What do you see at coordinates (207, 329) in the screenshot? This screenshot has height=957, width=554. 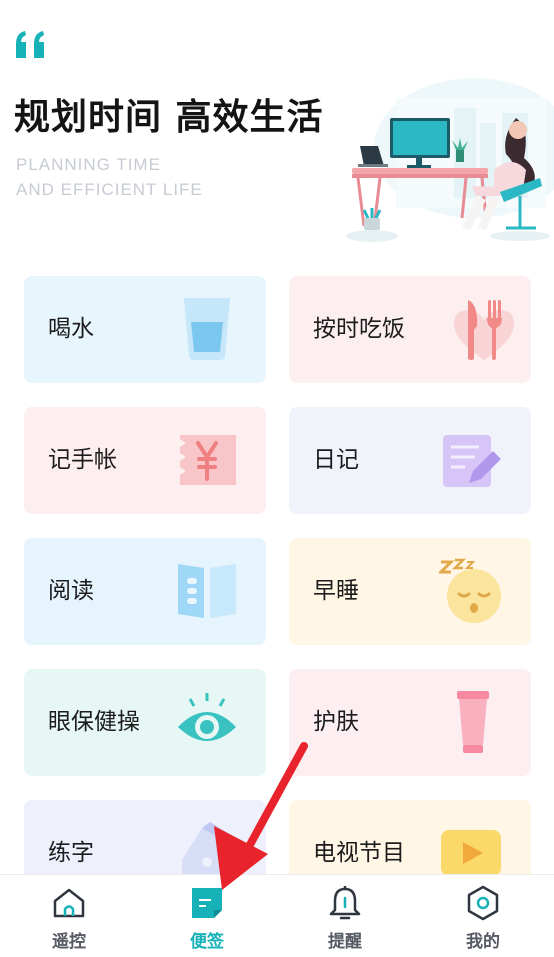 I see `water-glass-icon` at bounding box center [207, 329].